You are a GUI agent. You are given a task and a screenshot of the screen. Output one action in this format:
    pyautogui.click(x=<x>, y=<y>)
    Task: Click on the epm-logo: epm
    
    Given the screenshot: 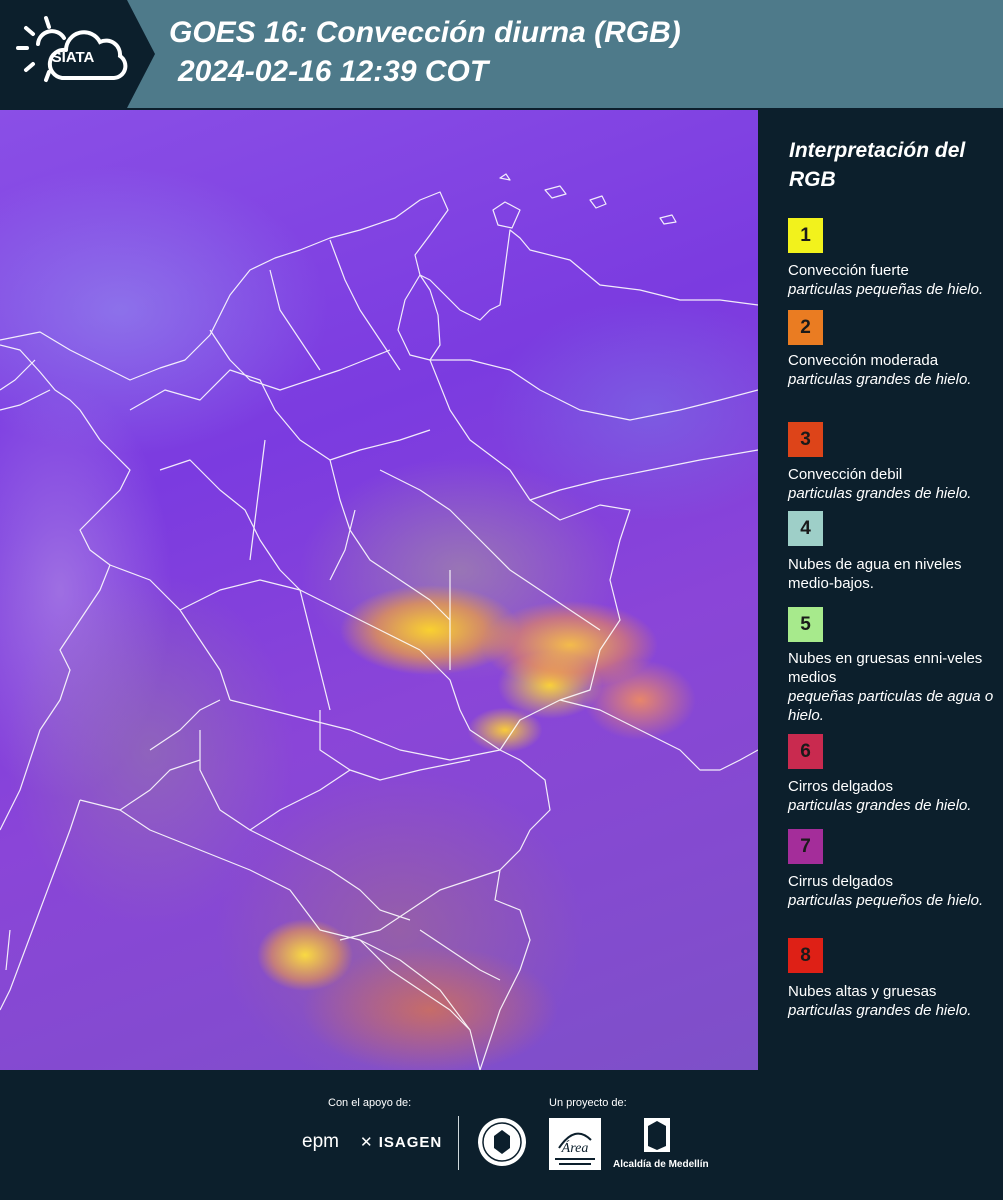 What is the action you would take?
    pyautogui.click(x=320, y=1141)
    